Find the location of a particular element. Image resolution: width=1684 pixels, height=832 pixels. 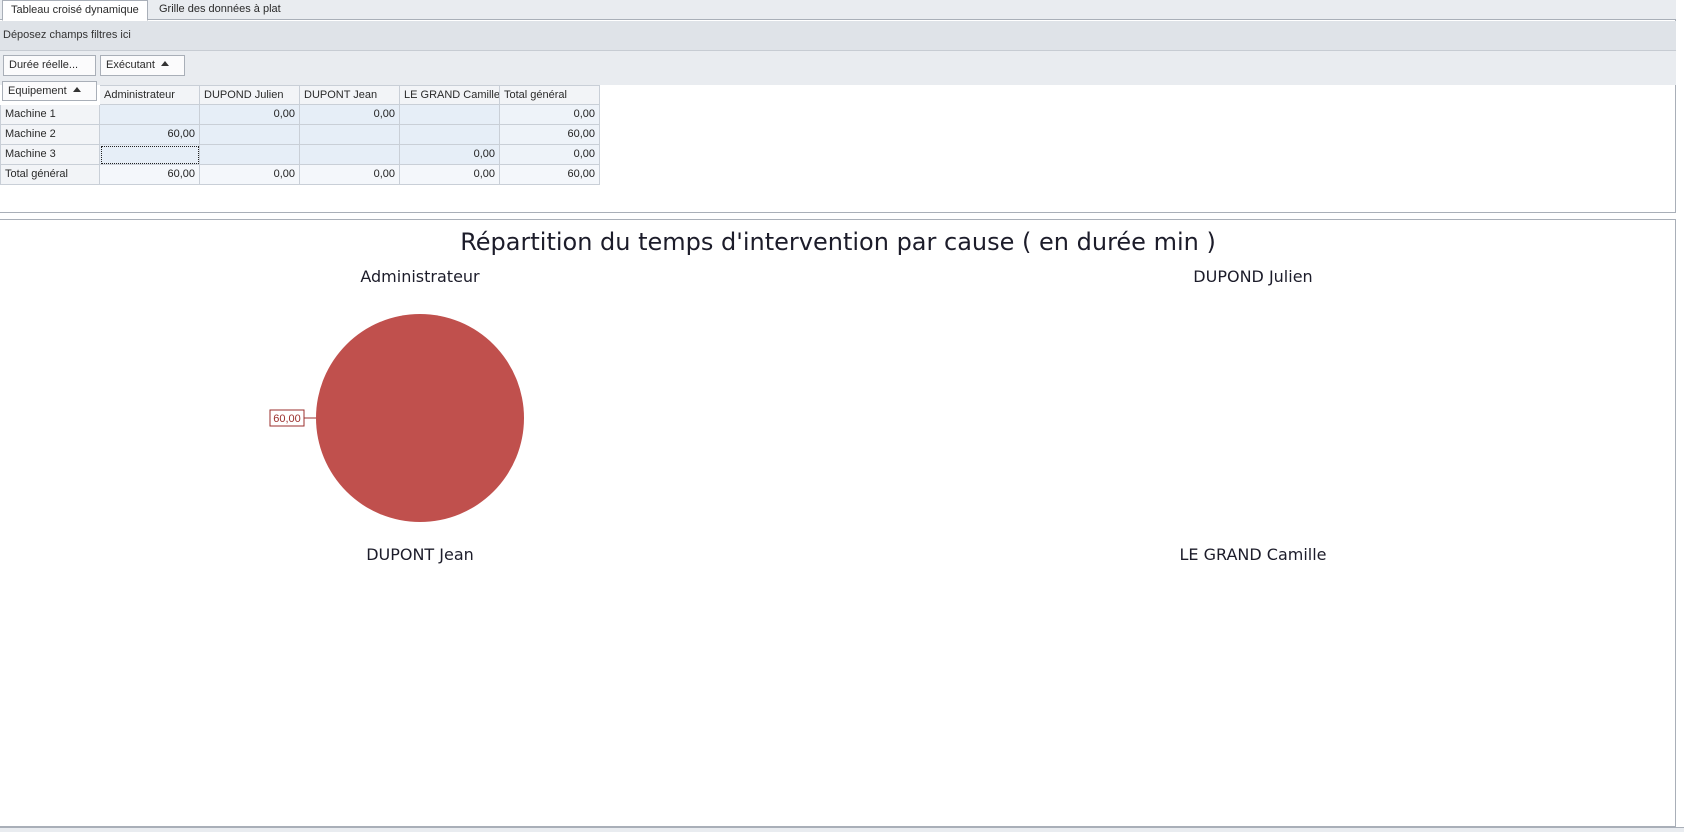

tab-pivot-table: Tableau croisé dynamique is located at coordinates (75, 10).